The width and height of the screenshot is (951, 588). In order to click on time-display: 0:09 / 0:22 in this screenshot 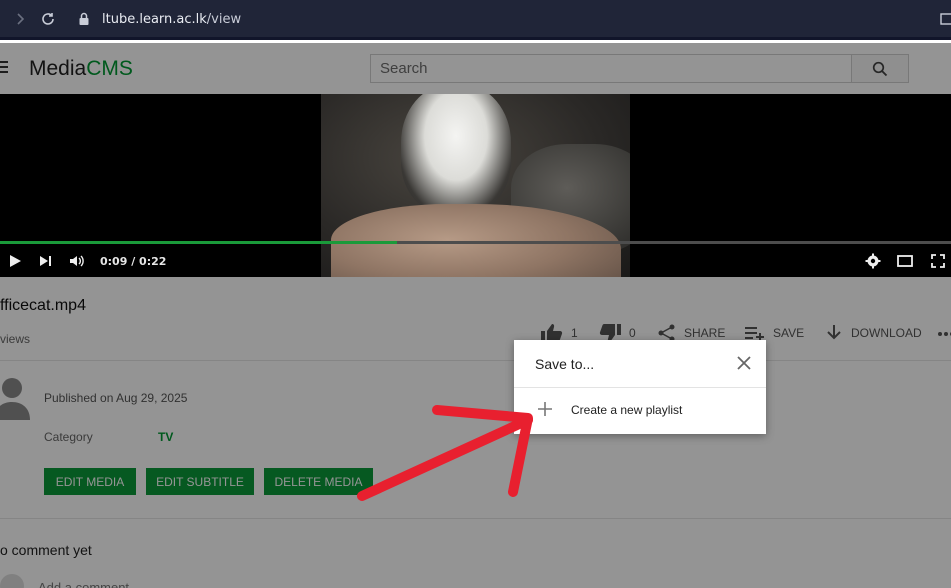, I will do `click(133, 261)`.